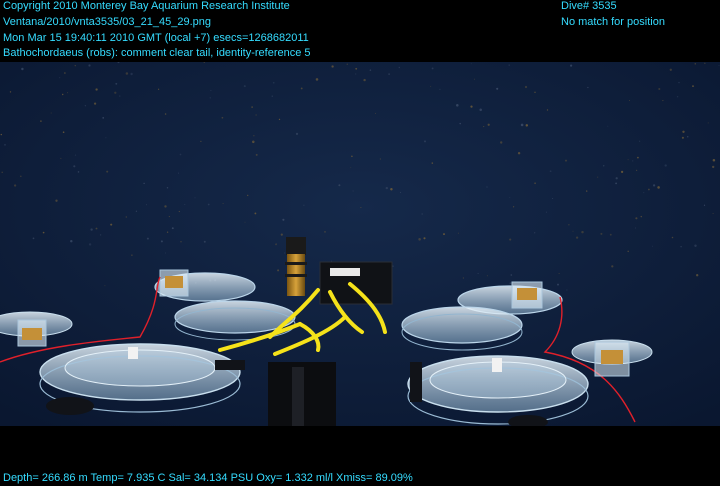 The width and height of the screenshot is (720, 486). I want to click on dive-number-text: Dive# 3535, so click(589, 6).